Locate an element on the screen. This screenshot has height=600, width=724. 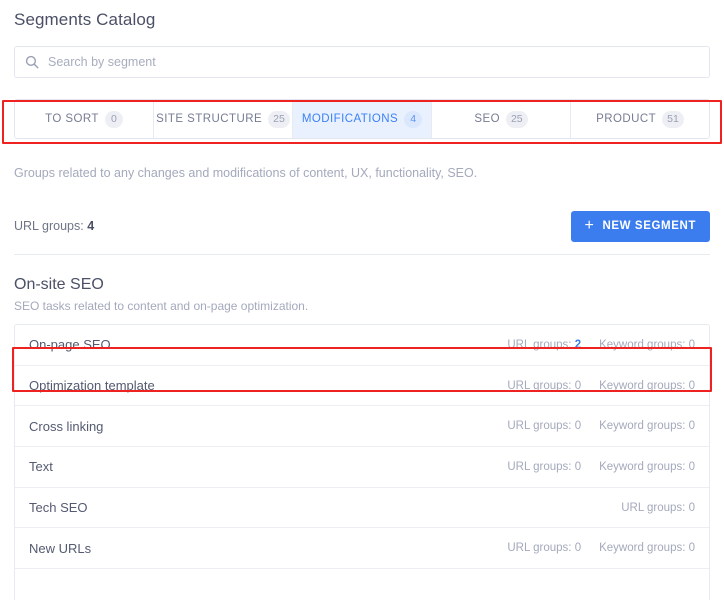
tab-product: PRODUCT 51 is located at coordinates (640, 119).